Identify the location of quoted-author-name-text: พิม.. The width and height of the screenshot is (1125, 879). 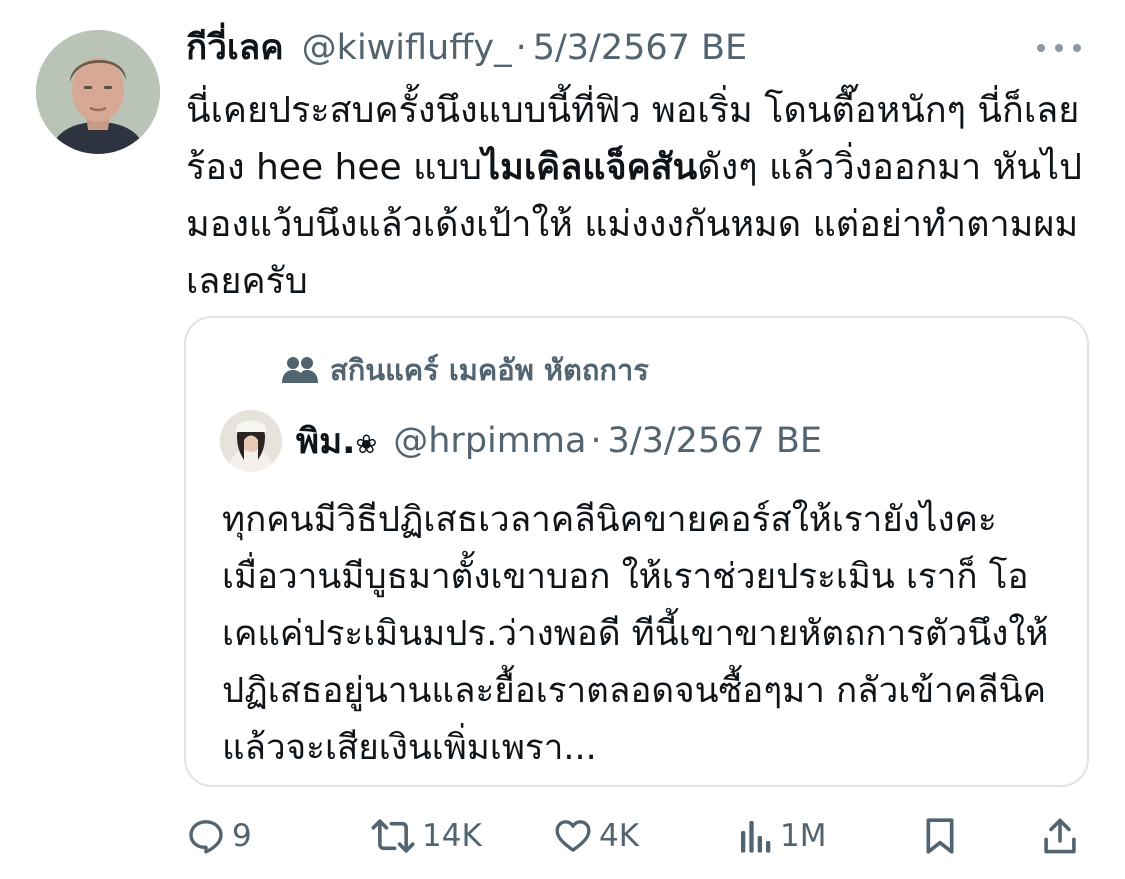
(326, 441).